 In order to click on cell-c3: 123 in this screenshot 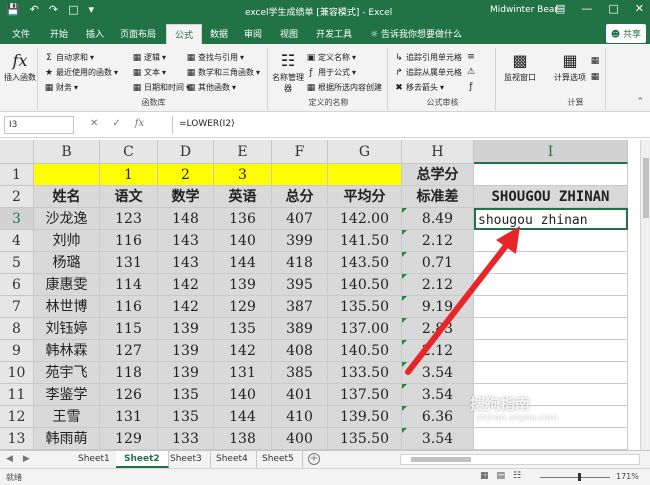, I will do `click(129, 219)`.